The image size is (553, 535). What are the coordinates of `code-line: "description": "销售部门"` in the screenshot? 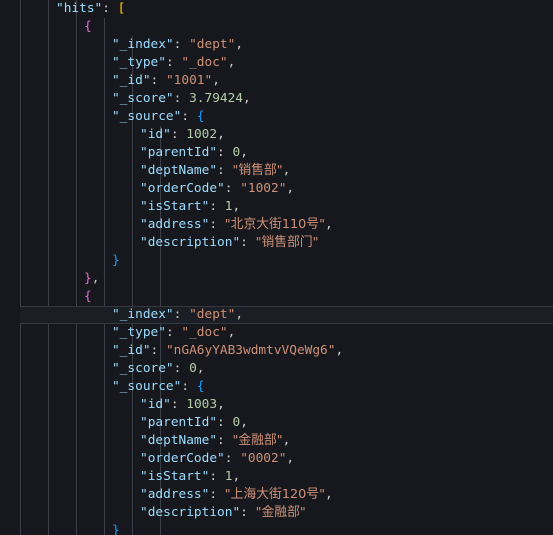 It's located at (276, 243).